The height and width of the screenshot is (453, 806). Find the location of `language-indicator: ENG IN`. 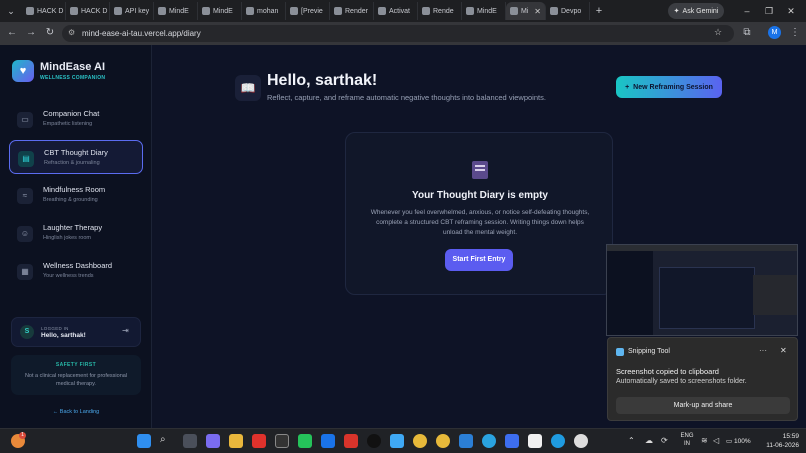

language-indicator: ENG IN is located at coordinates (687, 440).